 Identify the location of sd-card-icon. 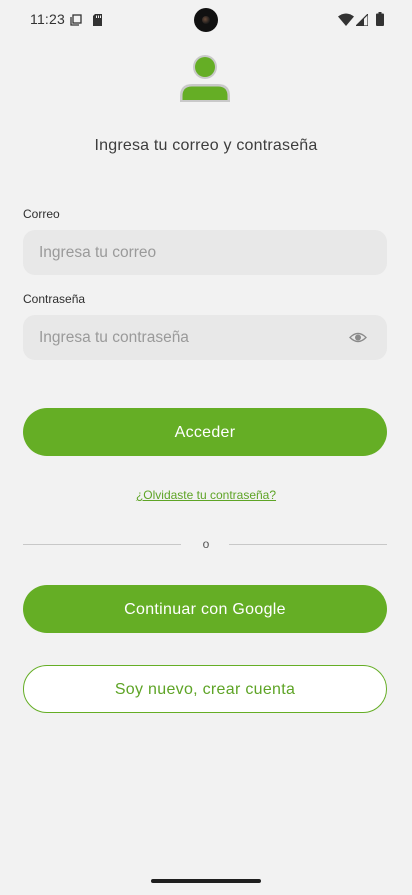
(97, 19).